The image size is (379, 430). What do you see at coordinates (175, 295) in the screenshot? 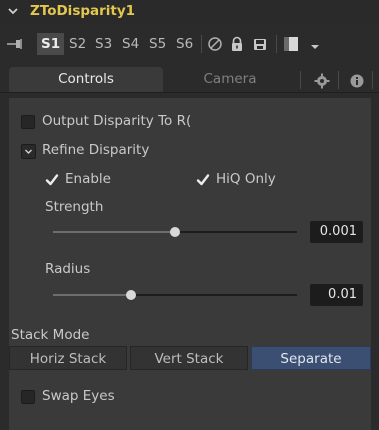
I see `radius-slider` at bounding box center [175, 295].